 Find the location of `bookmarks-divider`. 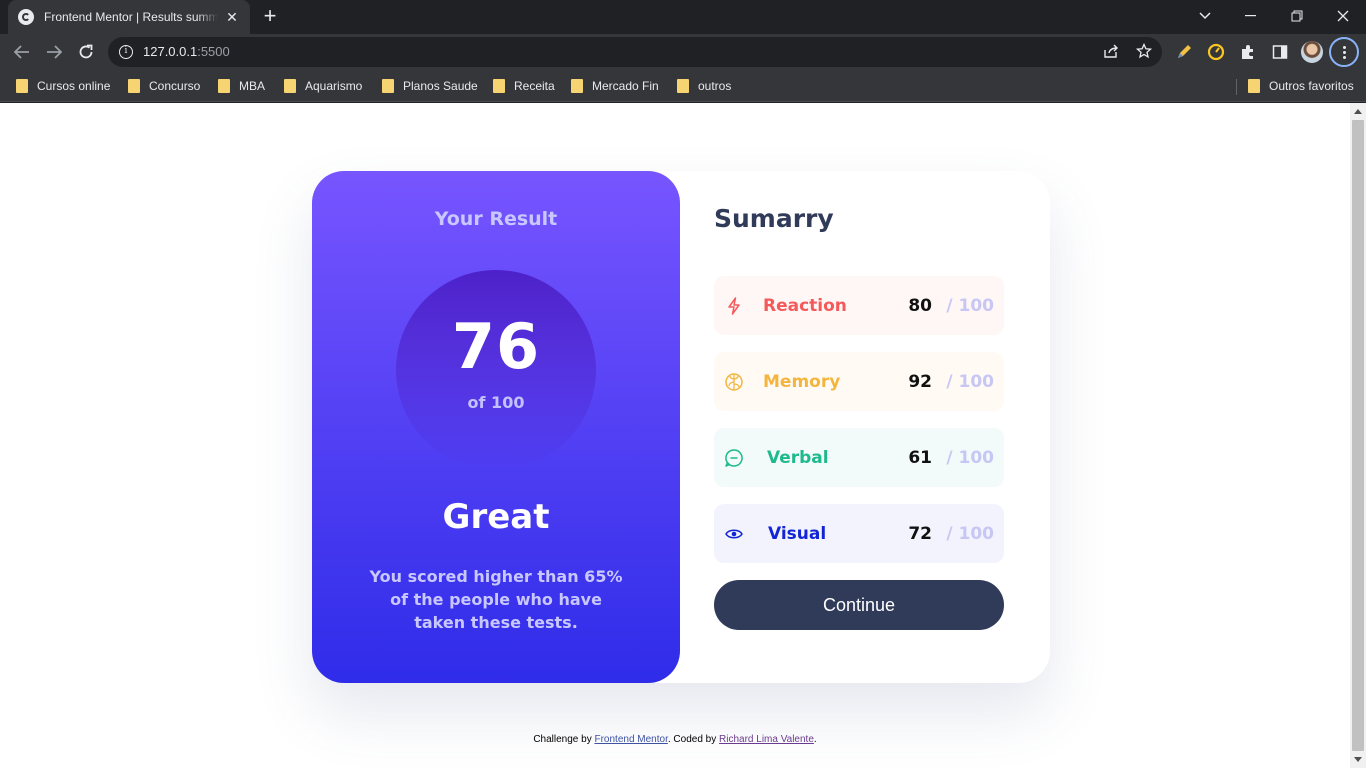

bookmarks-divider is located at coordinates (1236, 87).